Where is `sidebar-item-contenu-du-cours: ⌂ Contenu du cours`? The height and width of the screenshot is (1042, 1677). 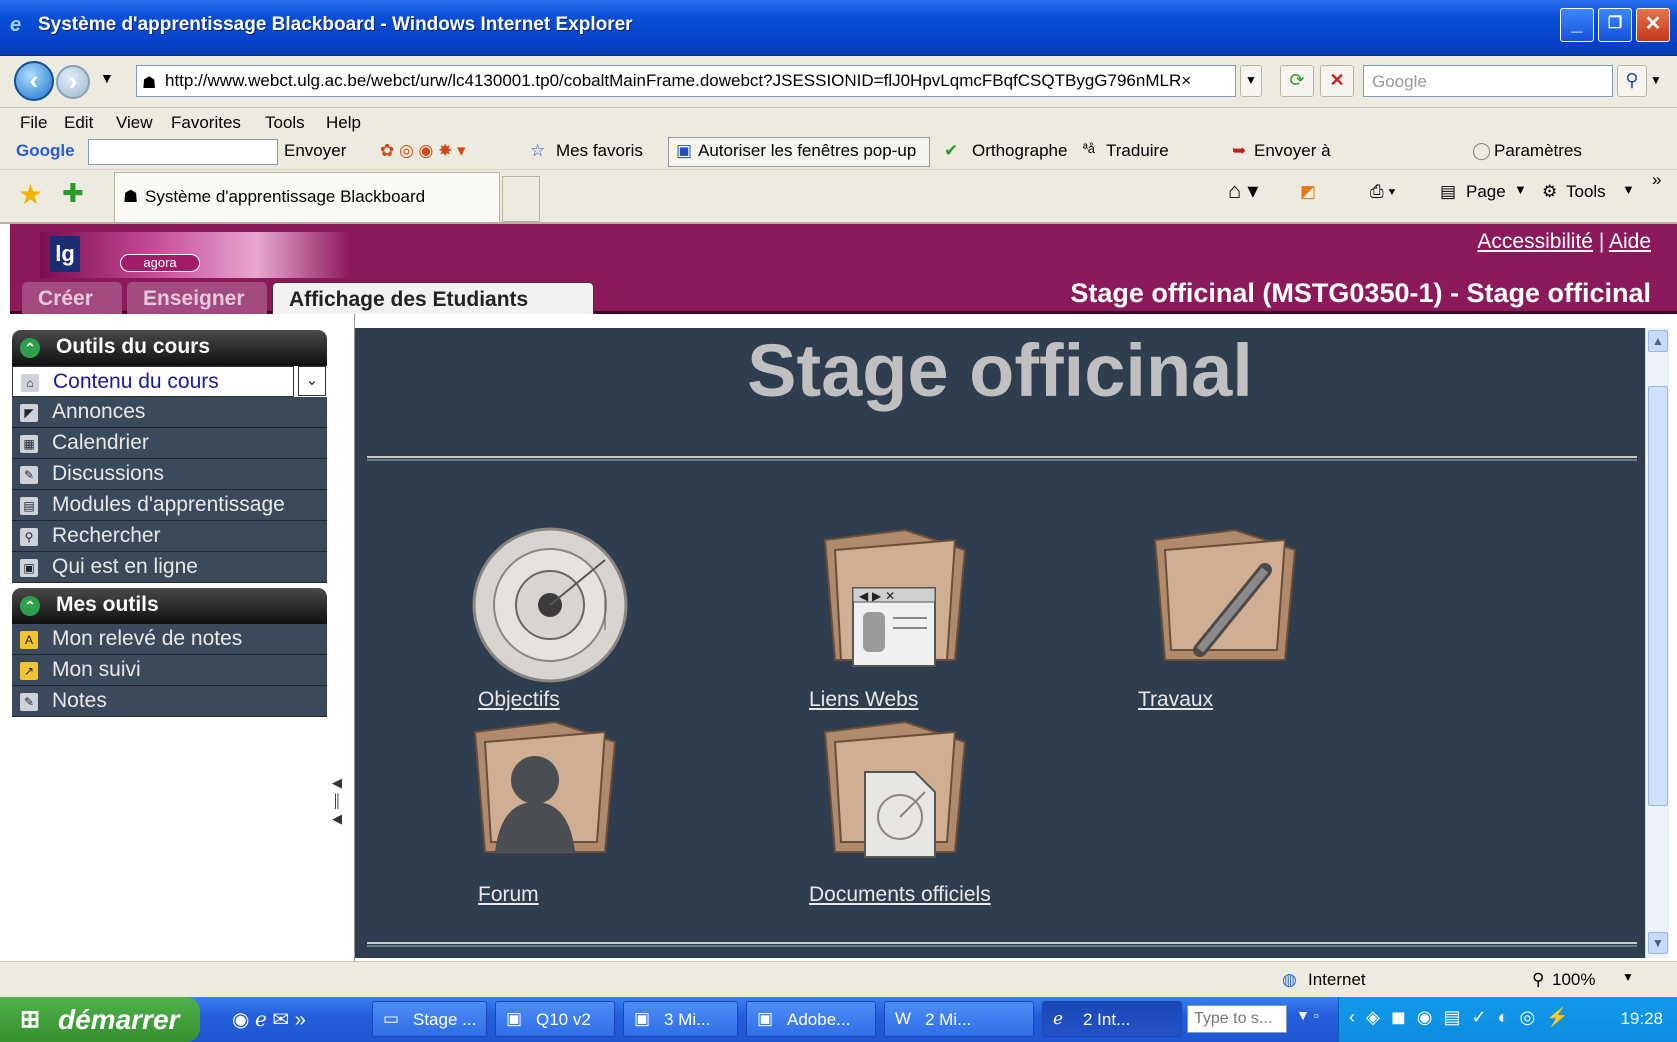 sidebar-item-contenu-du-cours: ⌂ Contenu du cours is located at coordinates (153, 381).